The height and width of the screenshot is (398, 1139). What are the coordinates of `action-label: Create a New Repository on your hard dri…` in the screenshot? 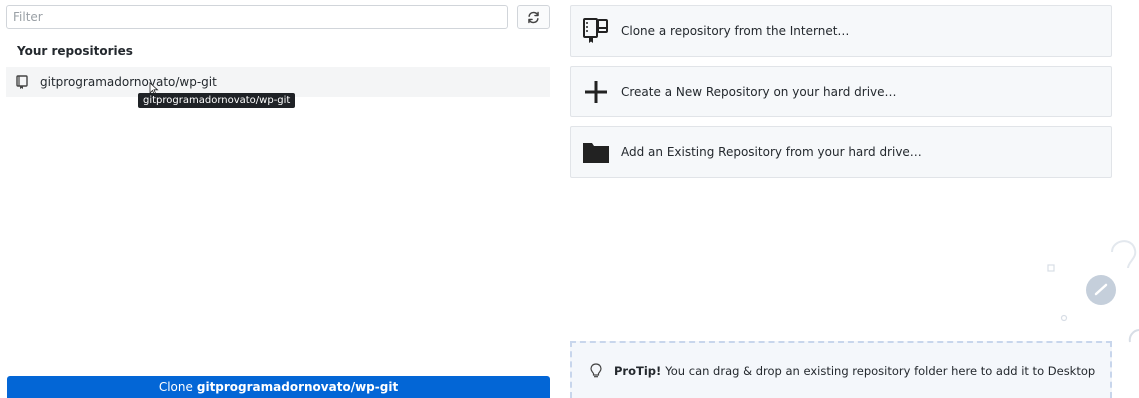 It's located at (759, 91).